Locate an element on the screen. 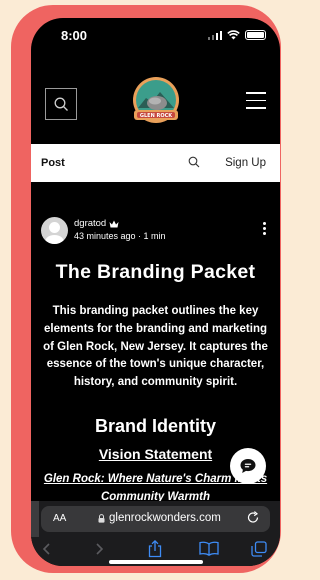 This screenshot has width=320, height=580. browser-address-bar: AA glenrockwonders.com is located at coordinates (155, 519).